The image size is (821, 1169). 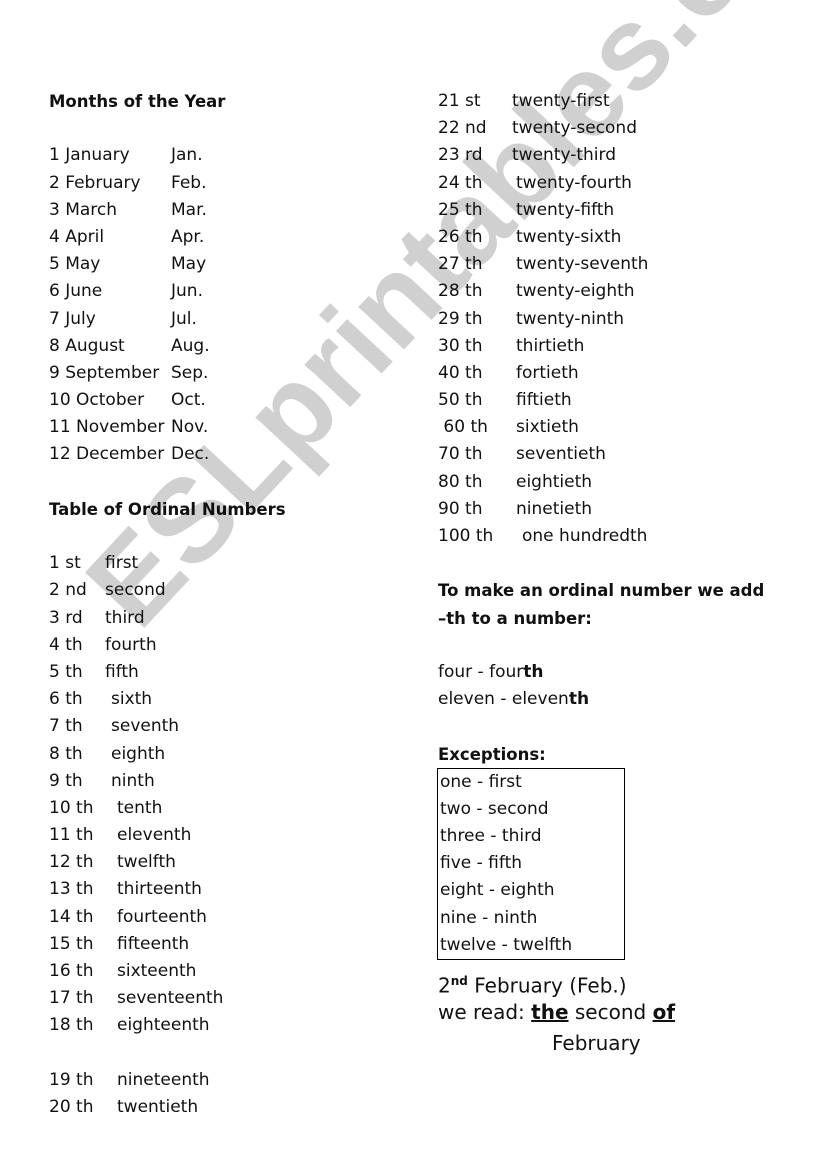 I want to click on ordinals-heading: Table of Ordinal Numbers, so click(x=167, y=509).